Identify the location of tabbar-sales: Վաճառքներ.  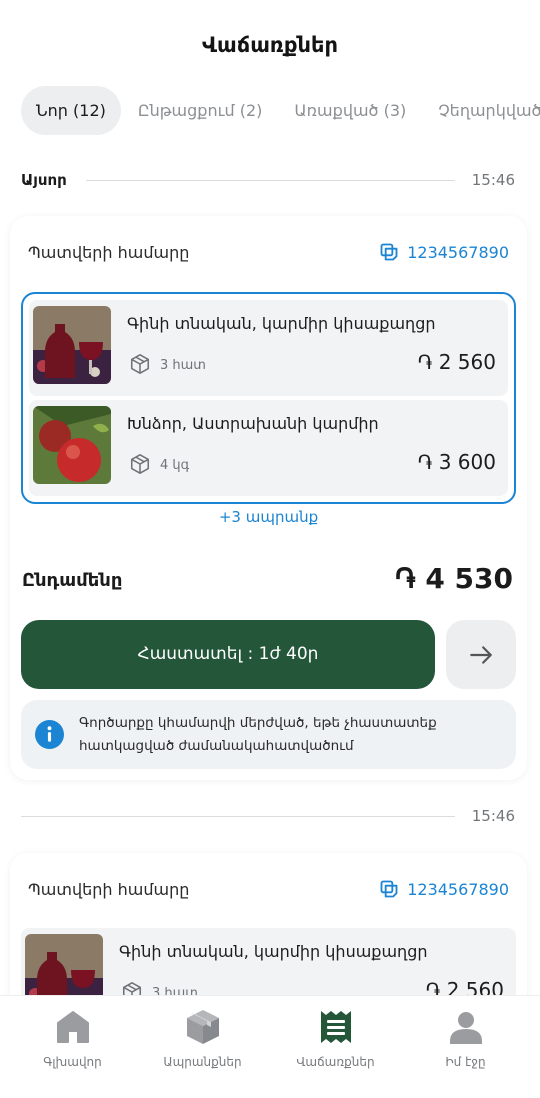
(335, 1047).